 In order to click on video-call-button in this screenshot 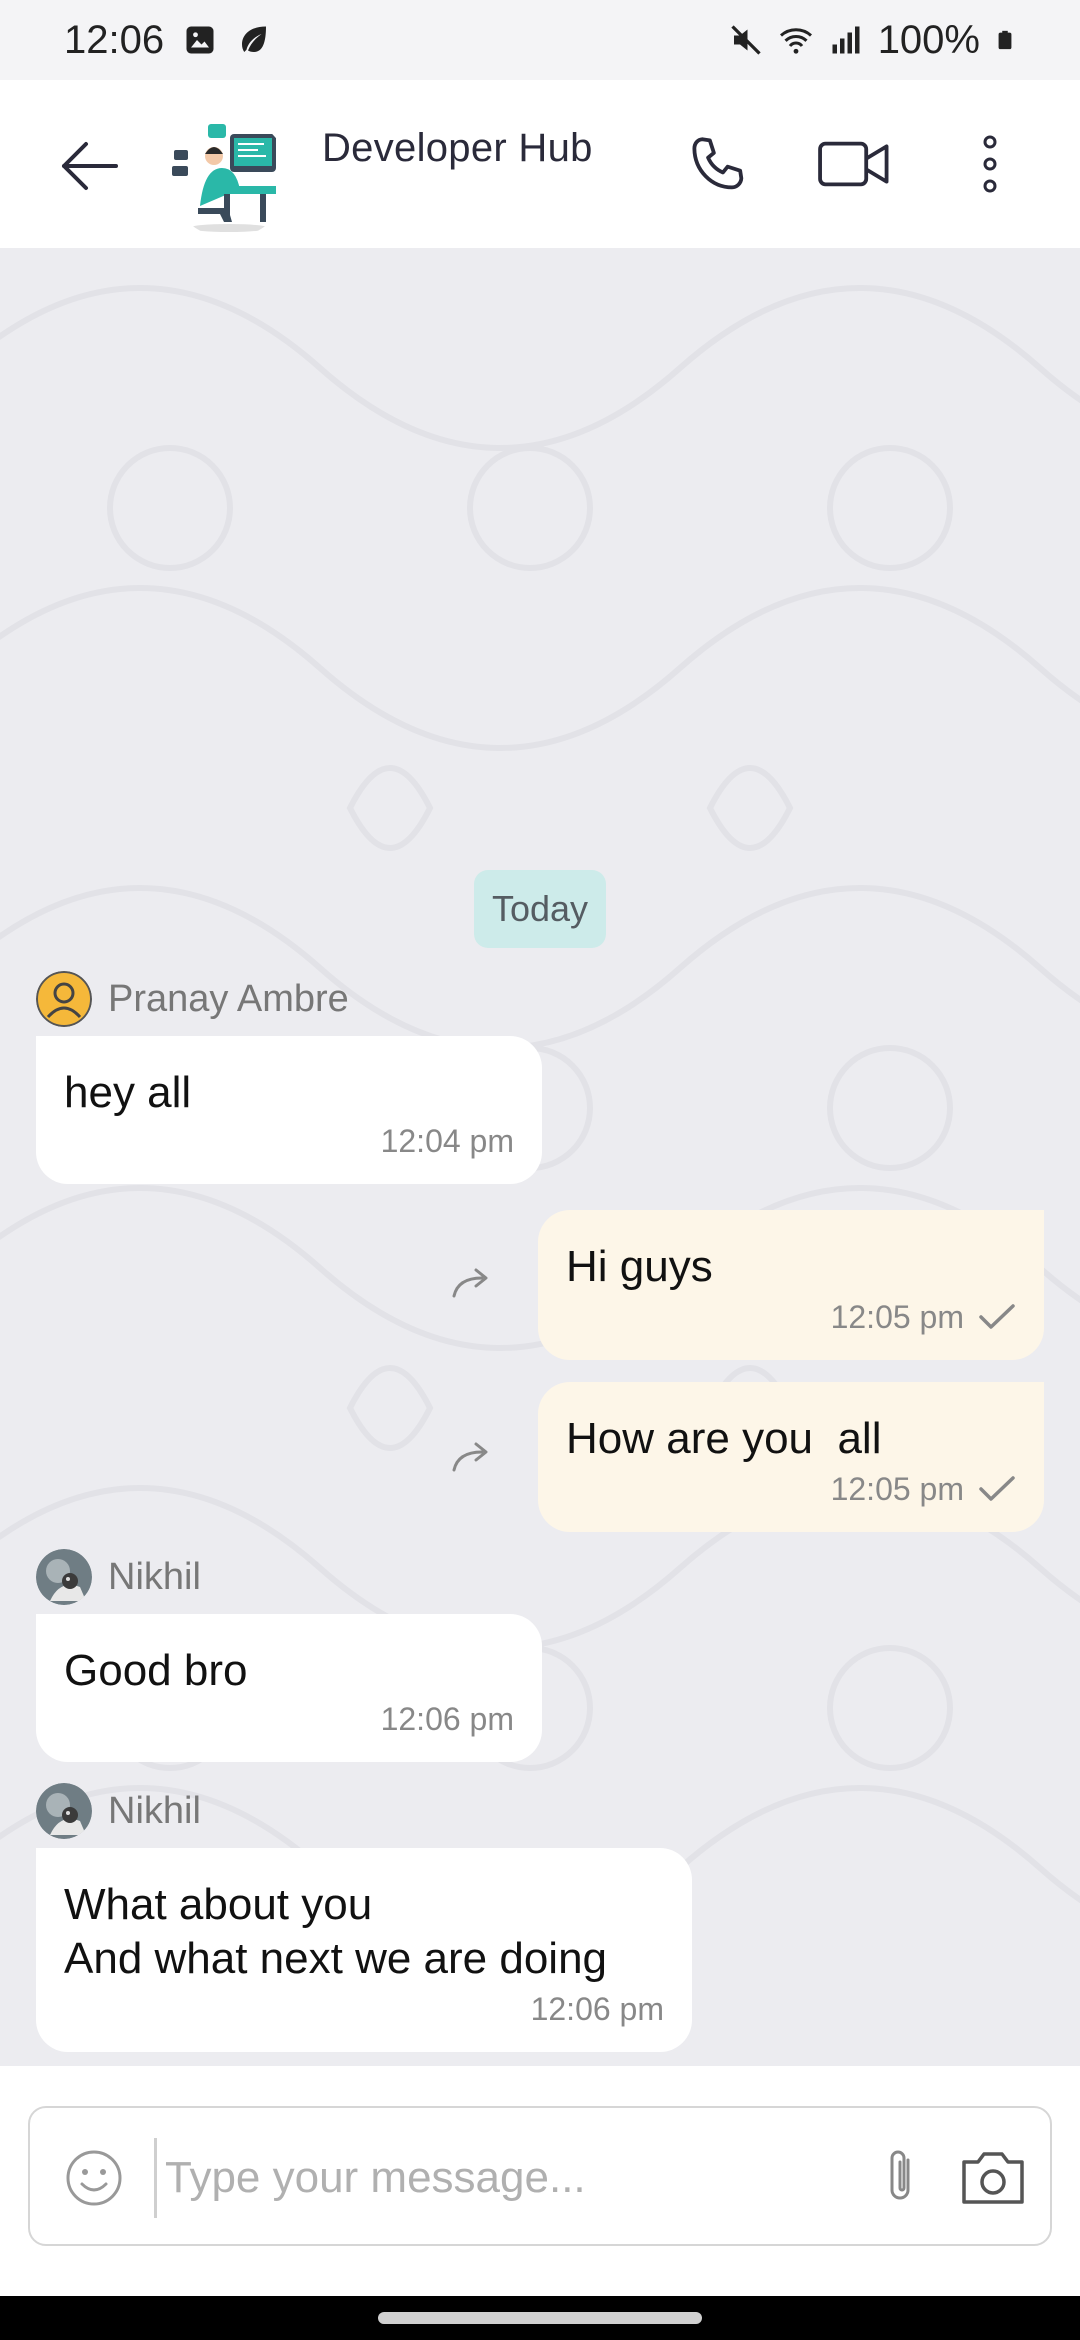, I will do `click(854, 164)`.